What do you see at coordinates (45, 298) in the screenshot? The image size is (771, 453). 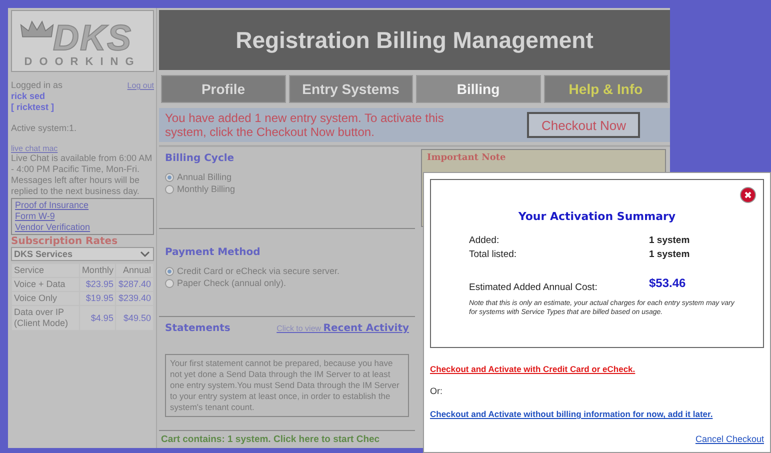 I see `table-cell: Voice Only` at bounding box center [45, 298].